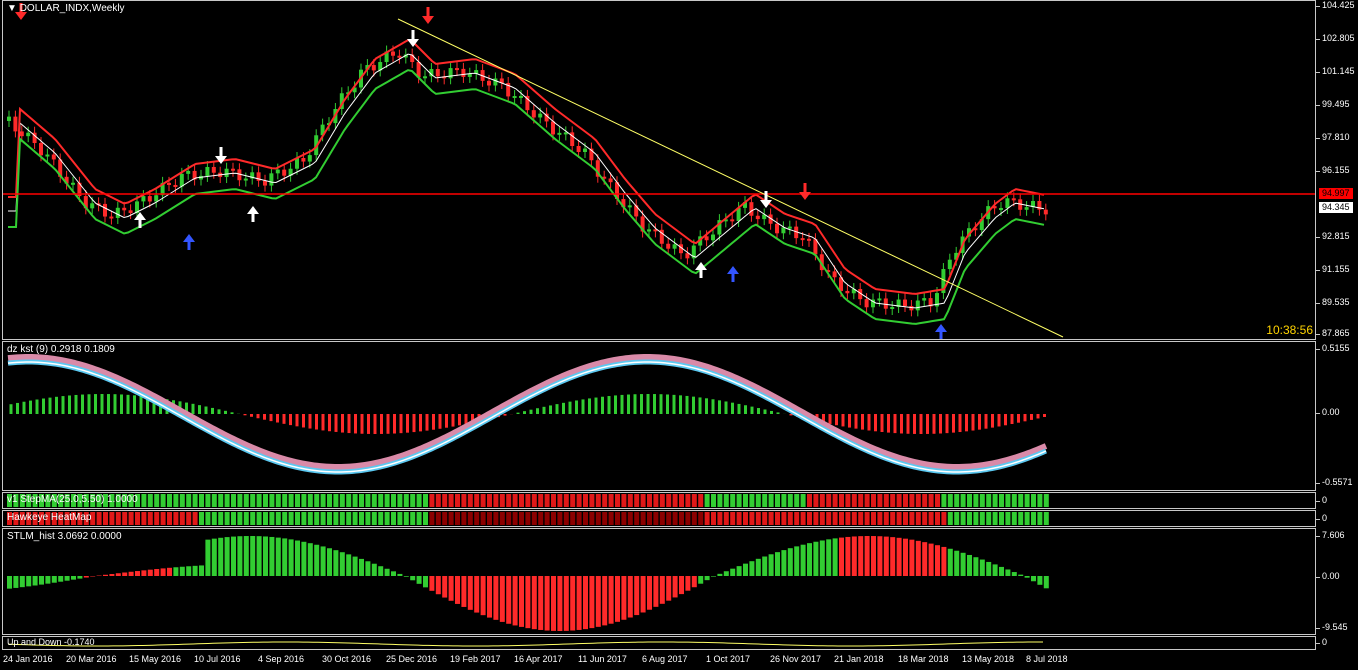 This screenshot has width=1358, height=670. I want to click on price-tick: 92.815, so click(1333, 236).